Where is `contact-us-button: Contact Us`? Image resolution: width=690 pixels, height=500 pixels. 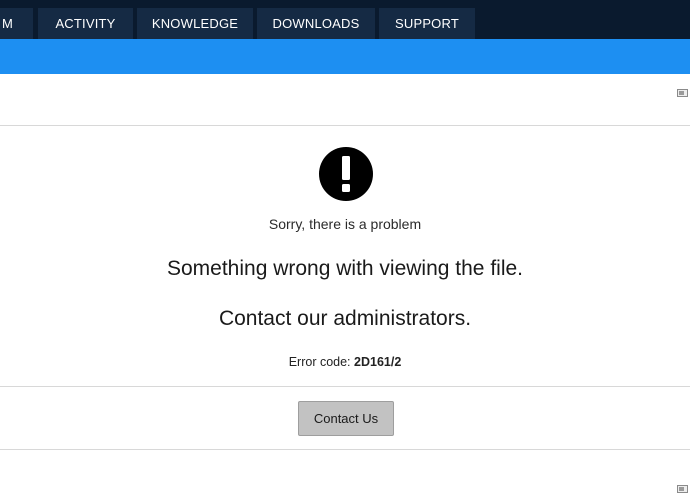
contact-us-button: Contact Us is located at coordinates (346, 418).